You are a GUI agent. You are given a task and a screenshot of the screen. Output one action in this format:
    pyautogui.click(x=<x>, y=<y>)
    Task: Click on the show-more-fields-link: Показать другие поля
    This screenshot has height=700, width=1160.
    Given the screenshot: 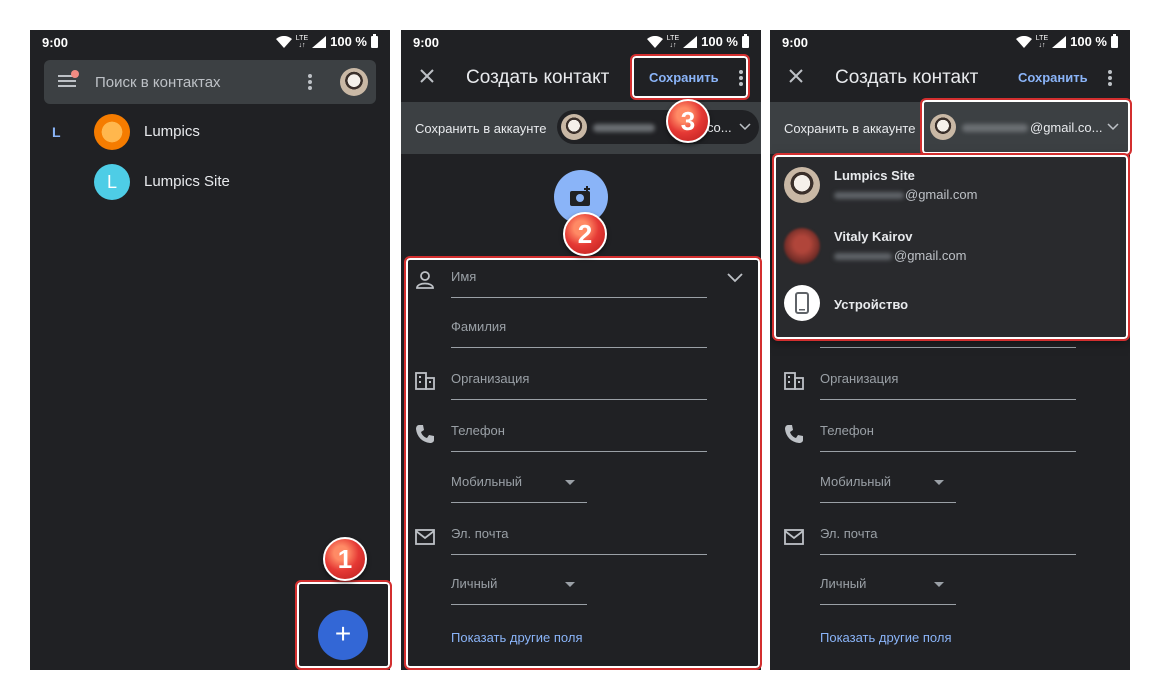 What is the action you would take?
    pyautogui.click(x=886, y=637)
    